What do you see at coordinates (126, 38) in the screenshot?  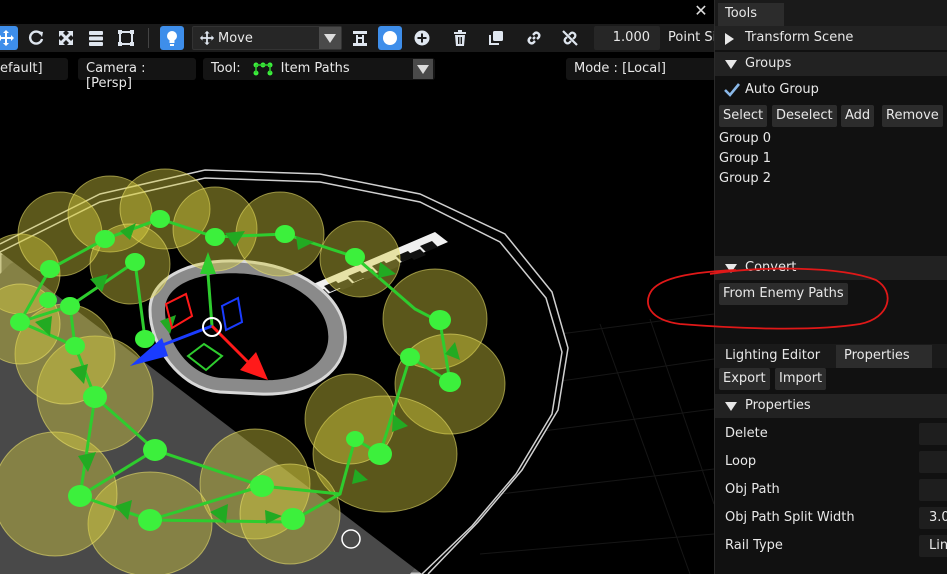 I see `bounding-box-icon` at bounding box center [126, 38].